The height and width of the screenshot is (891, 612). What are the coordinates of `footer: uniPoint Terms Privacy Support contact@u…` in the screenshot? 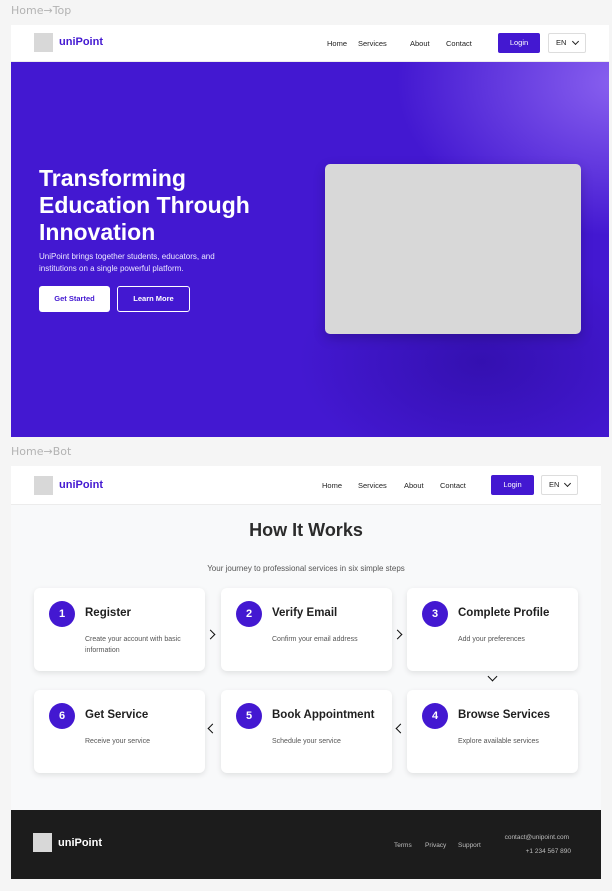 It's located at (306, 844).